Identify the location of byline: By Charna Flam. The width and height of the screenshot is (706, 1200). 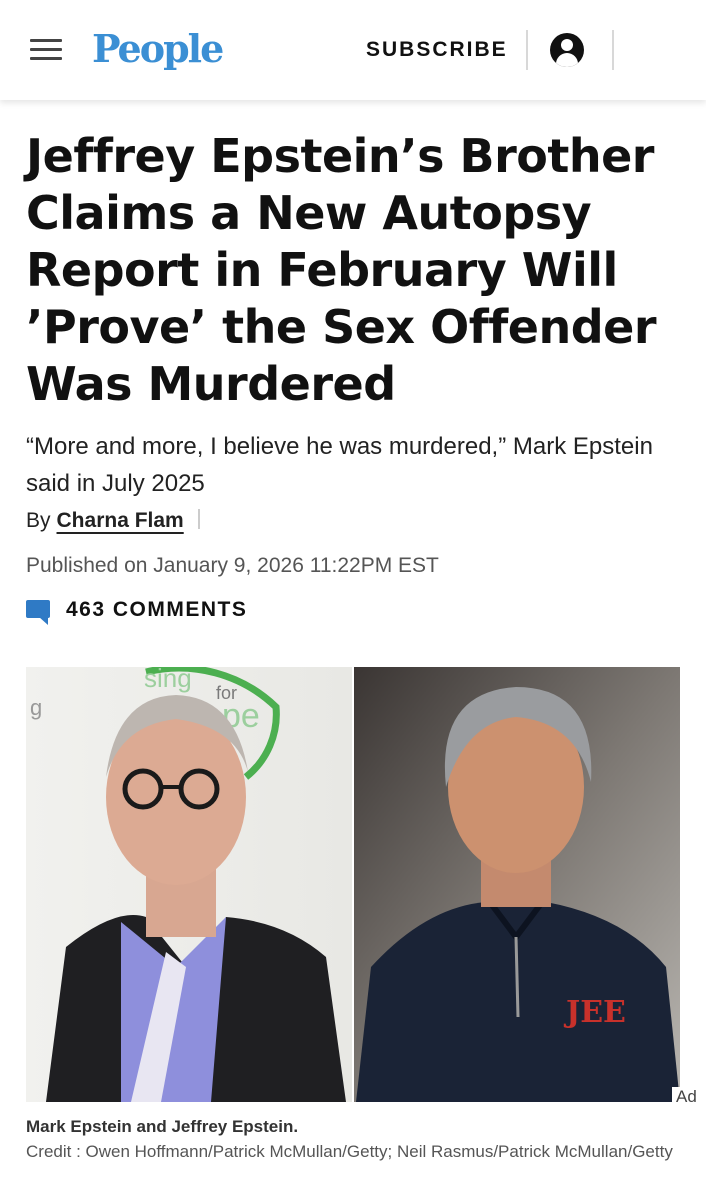
(113, 521).